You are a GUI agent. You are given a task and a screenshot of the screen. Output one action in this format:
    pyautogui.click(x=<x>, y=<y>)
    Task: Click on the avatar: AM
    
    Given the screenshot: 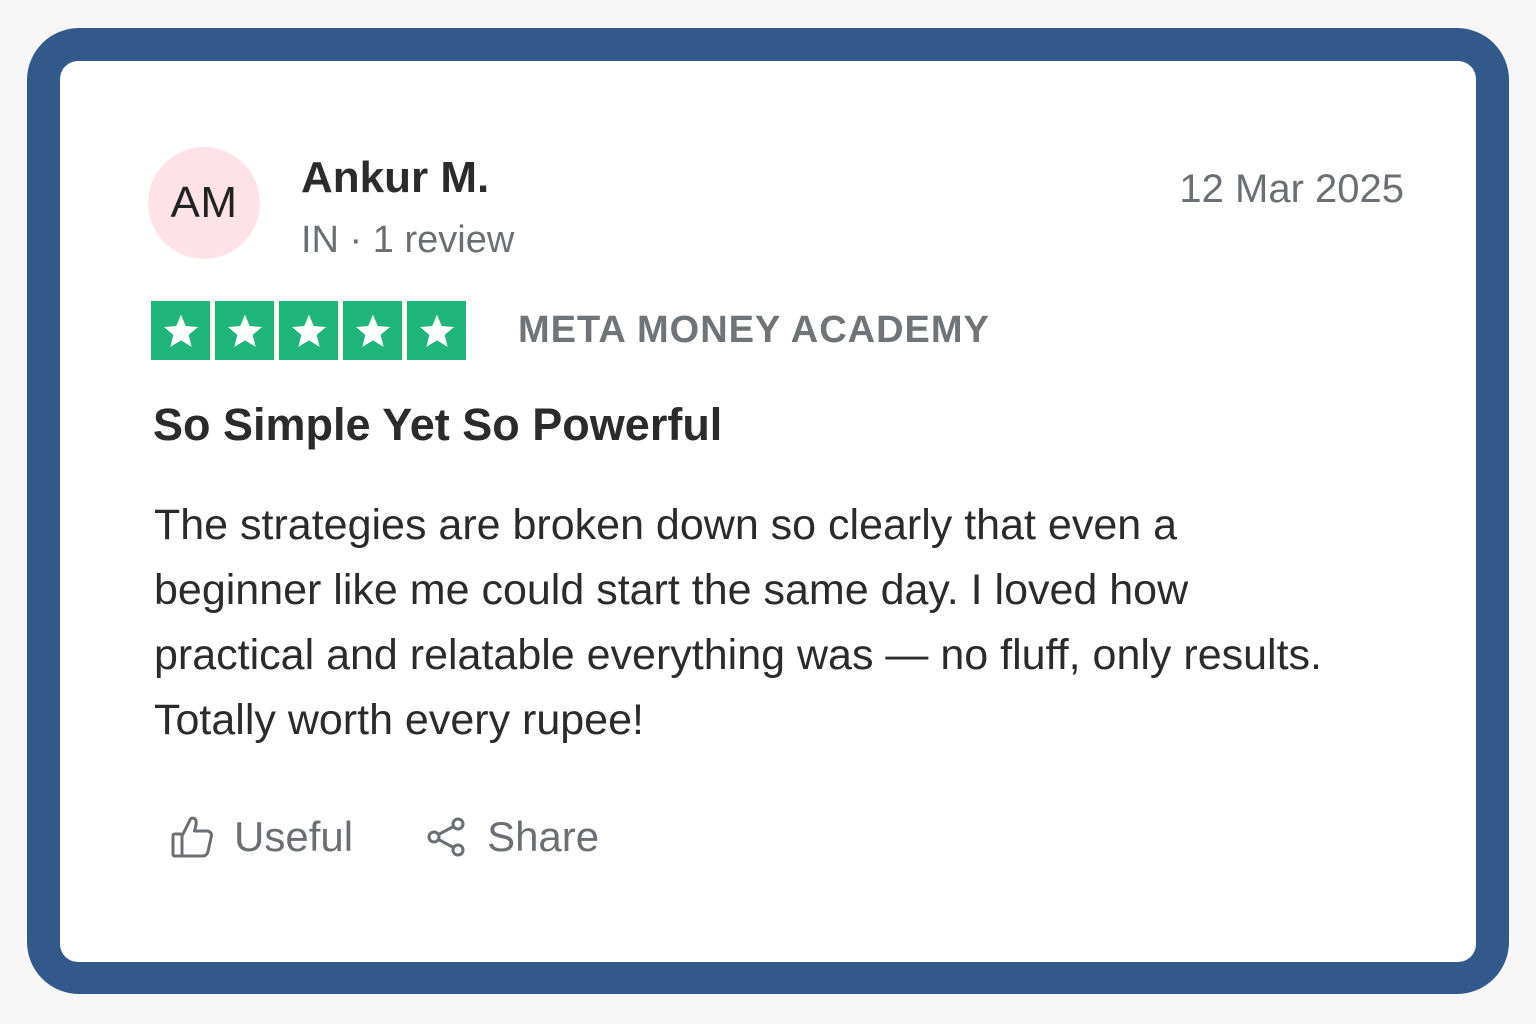 What is the action you would take?
    pyautogui.click(x=204, y=203)
    